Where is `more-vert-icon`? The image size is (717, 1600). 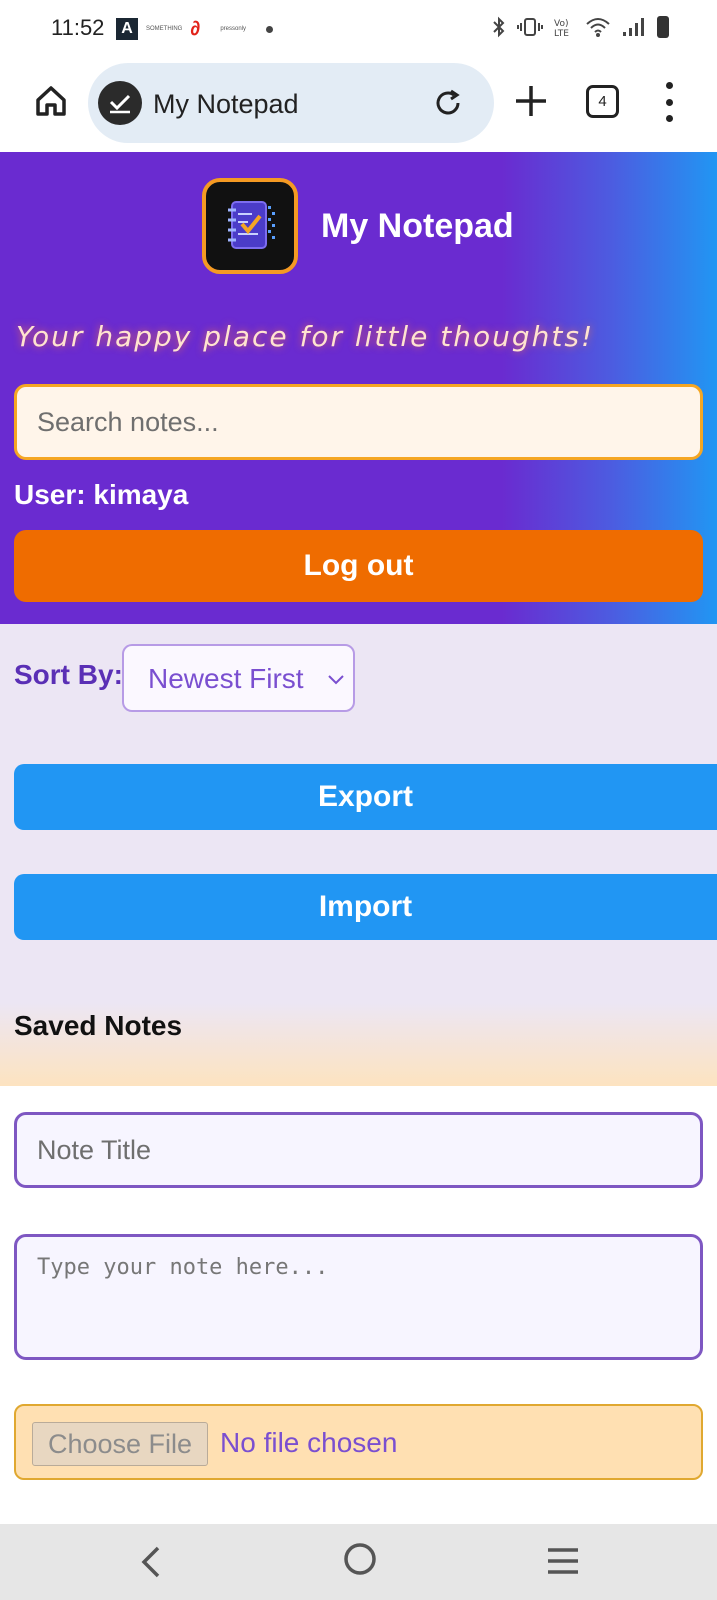 more-vert-icon is located at coordinates (669, 102).